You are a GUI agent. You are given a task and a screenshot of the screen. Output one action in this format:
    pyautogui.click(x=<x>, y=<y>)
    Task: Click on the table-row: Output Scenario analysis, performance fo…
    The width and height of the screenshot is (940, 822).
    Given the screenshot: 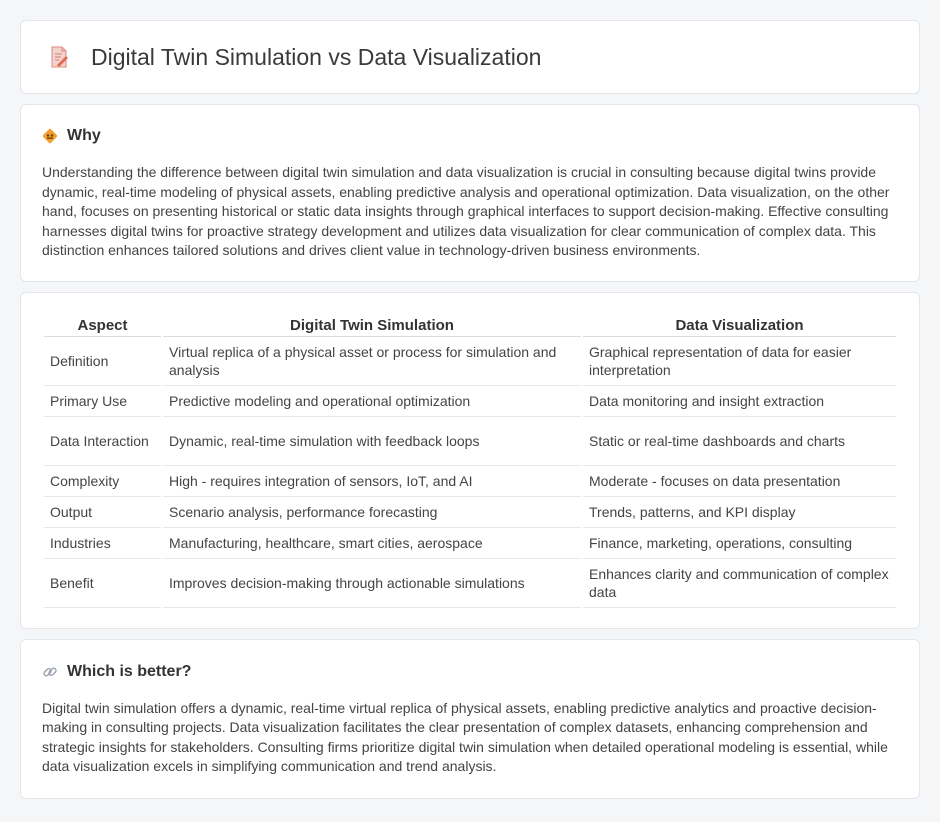 What is the action you would take?
    pyautogui.click(x=470, y=512)
    